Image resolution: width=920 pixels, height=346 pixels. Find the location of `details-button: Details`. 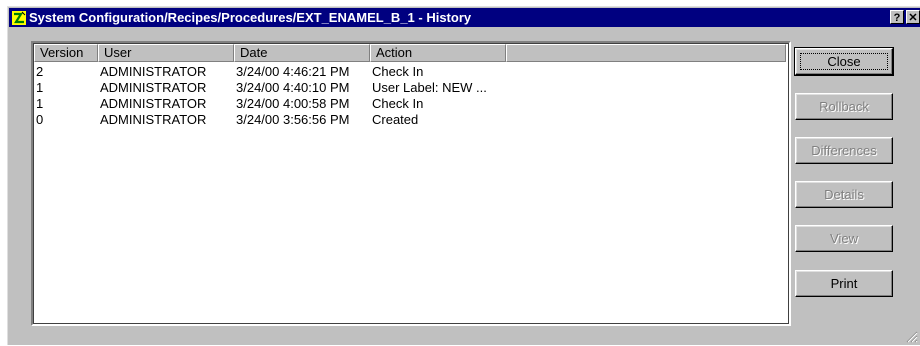

details-button: Details is located at coordinates (844, 194).